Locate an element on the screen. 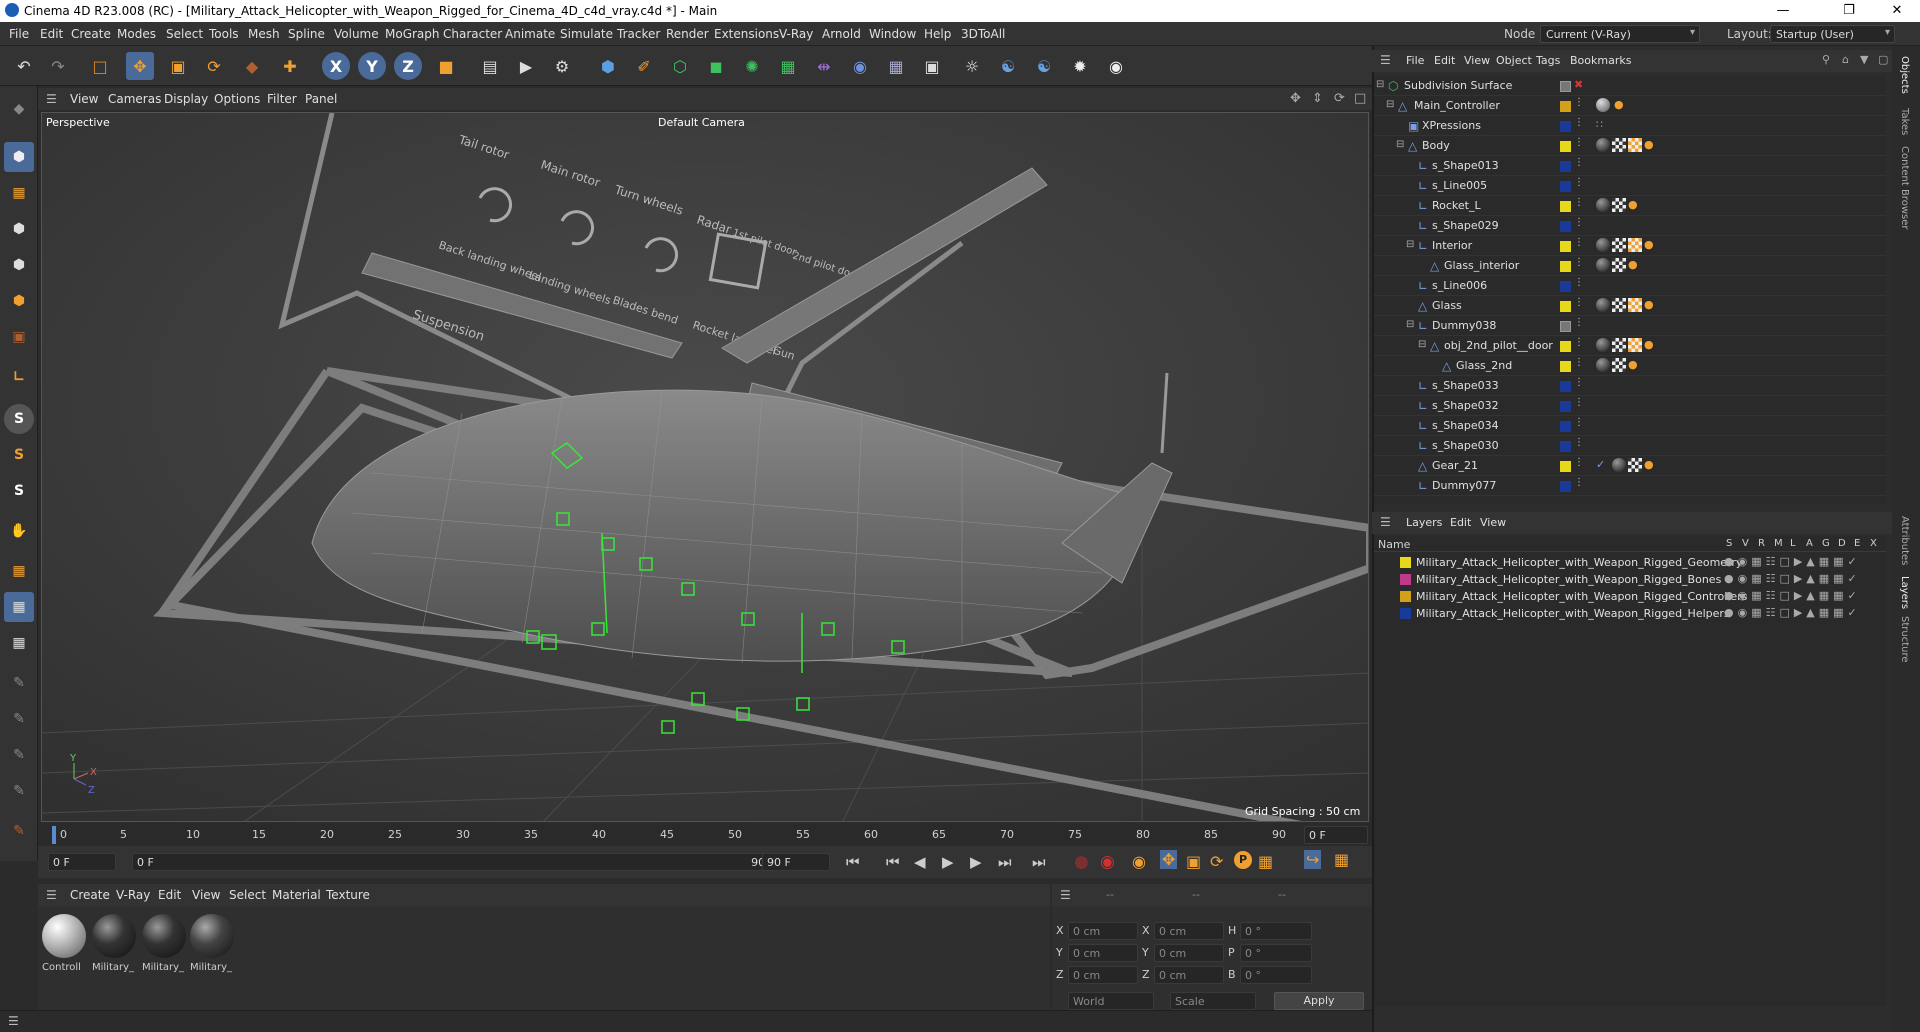 The height and width of the screenshot is (1032, 1920). menu-animate: Animate is located at coordinates (530, 34).